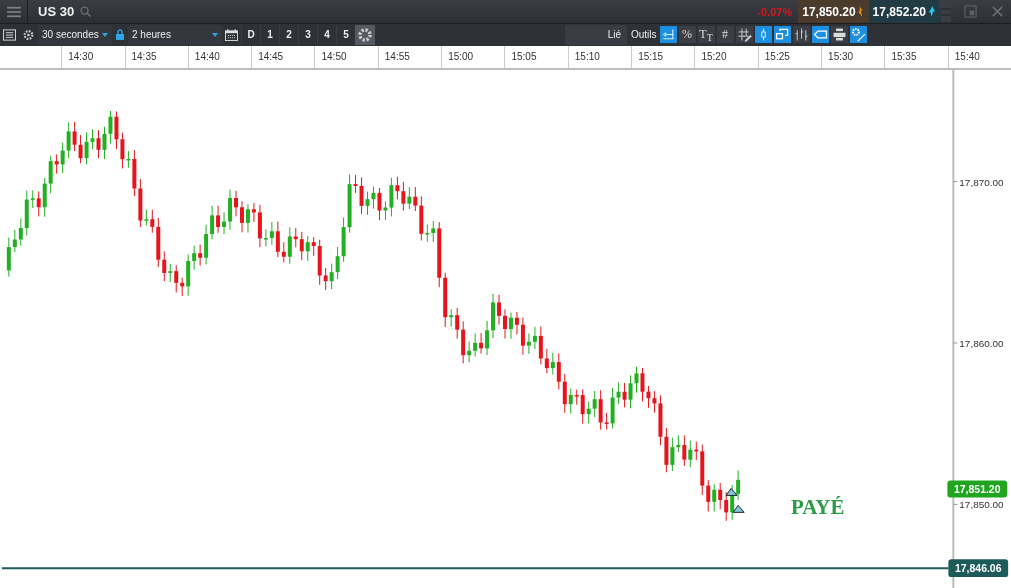 This screenshot has height=588, width=1011. What do you see at coordinates (853, 56) in the screenshot?
I see `time-label: 15:30` at bounding box center [853, 56].